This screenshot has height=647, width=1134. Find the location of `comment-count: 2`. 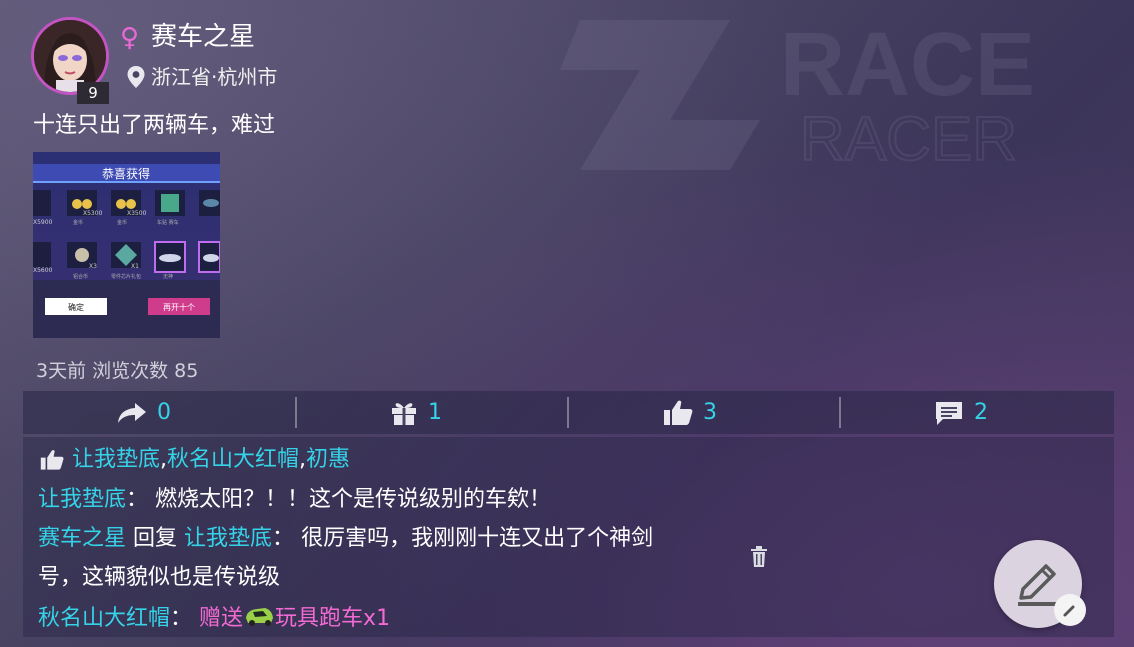

comment-count: 2 is located at coordinates (981, 412).